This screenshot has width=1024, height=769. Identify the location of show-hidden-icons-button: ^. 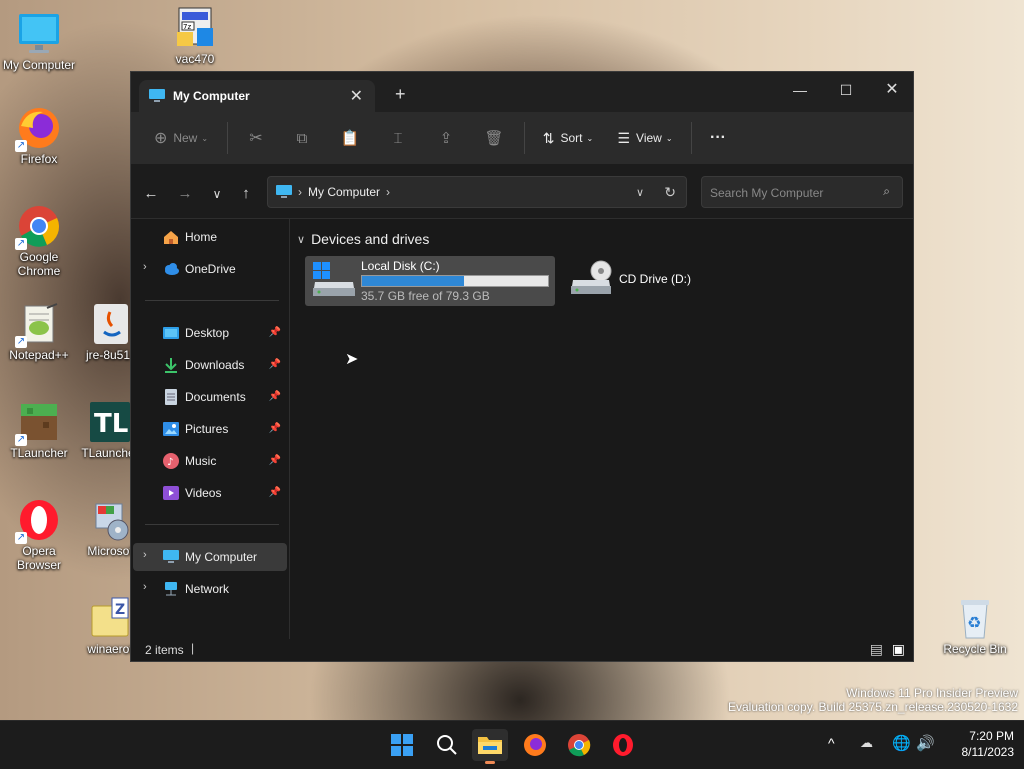
(831, 743).